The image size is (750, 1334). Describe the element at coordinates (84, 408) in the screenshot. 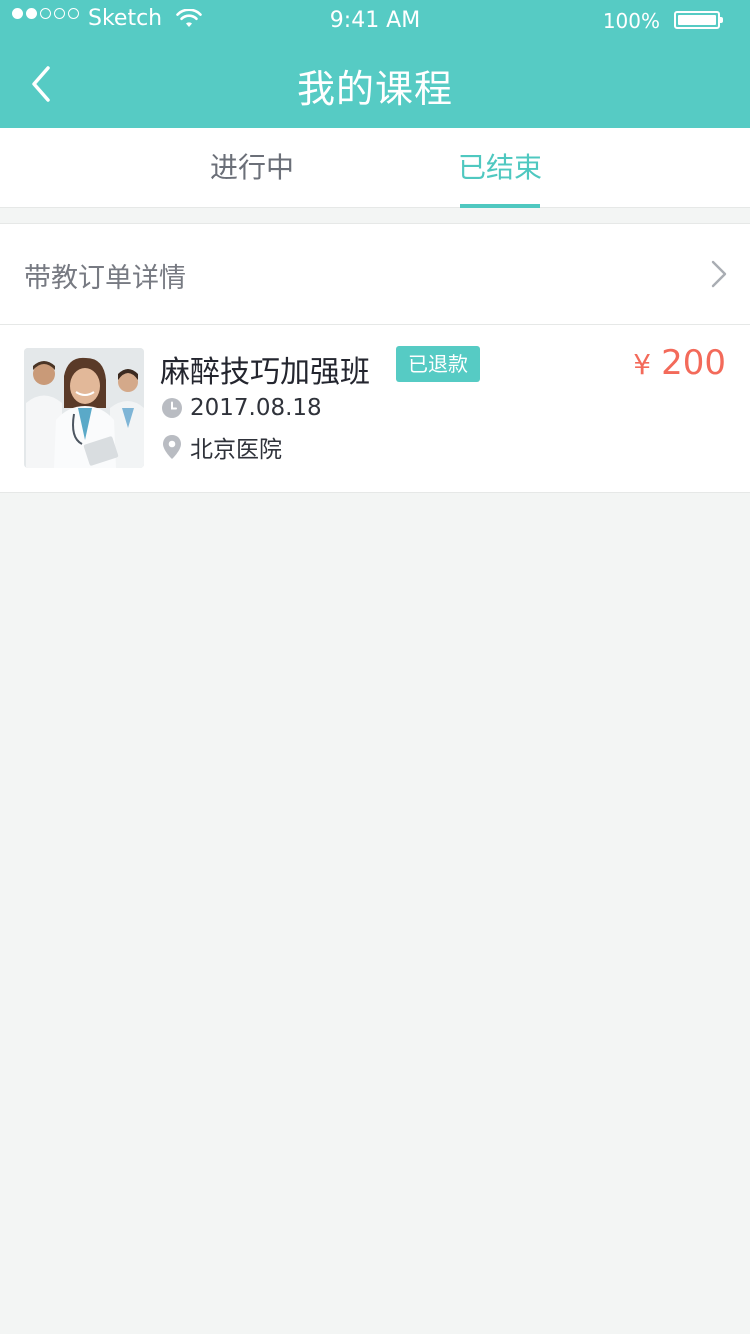

I see `course-thumbnail` at that location.